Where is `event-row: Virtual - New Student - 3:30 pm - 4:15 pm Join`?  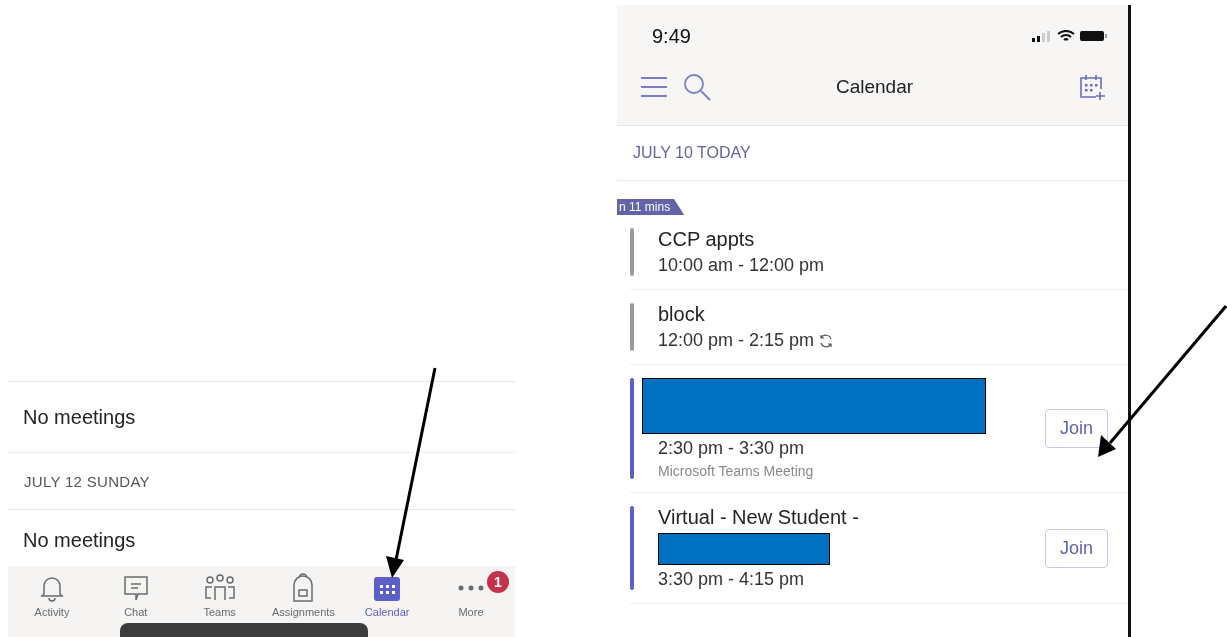
event-row: Virtual - New Student - 3:30 pm - 4:15 pm Join is located at coordinates (879, 548).